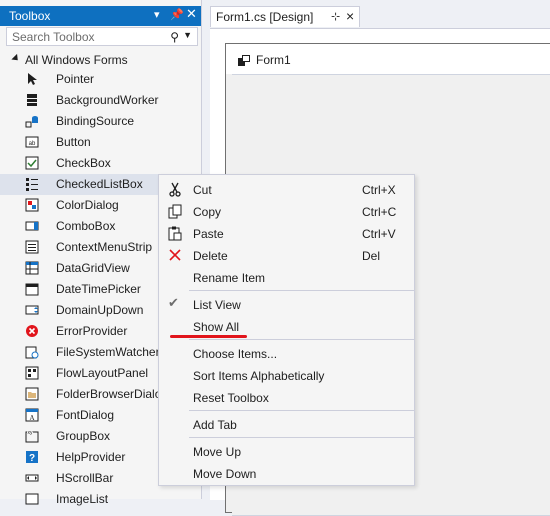 Image resolution: width=550 pixels, height=516 pixels. I want to click on menu-item-reset-toolbox: Reset Toolbox, so click(286, 397).